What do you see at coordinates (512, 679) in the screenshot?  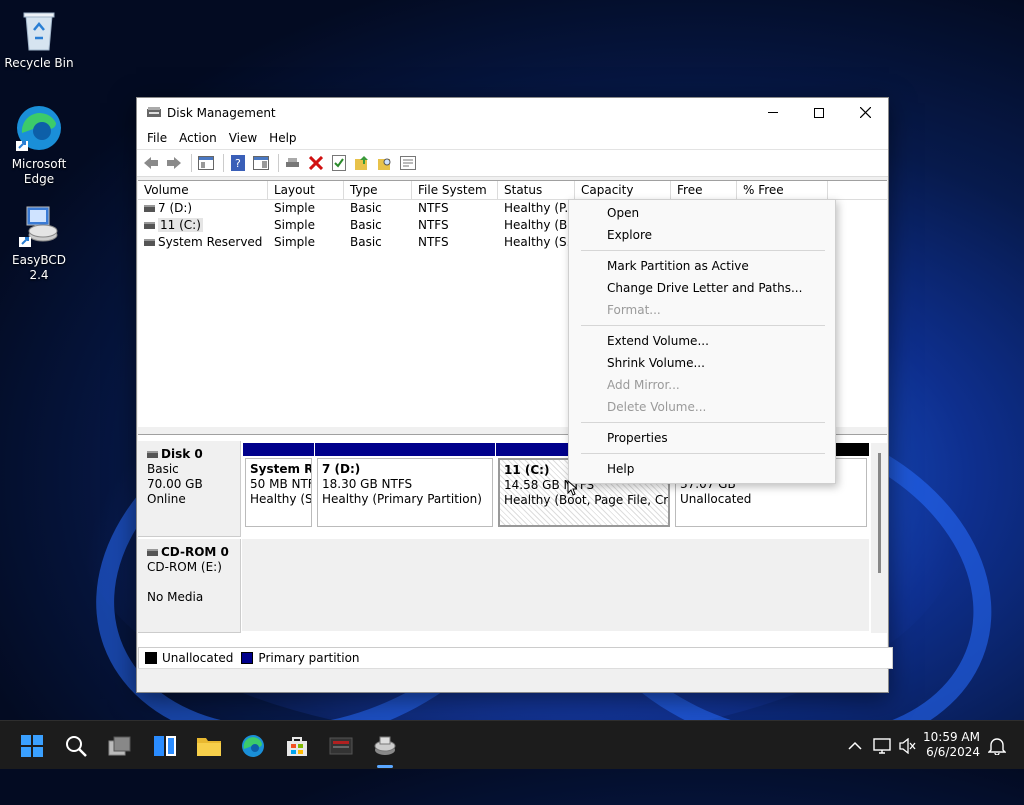 I see `status-bar` at bounding box center [512, 679].